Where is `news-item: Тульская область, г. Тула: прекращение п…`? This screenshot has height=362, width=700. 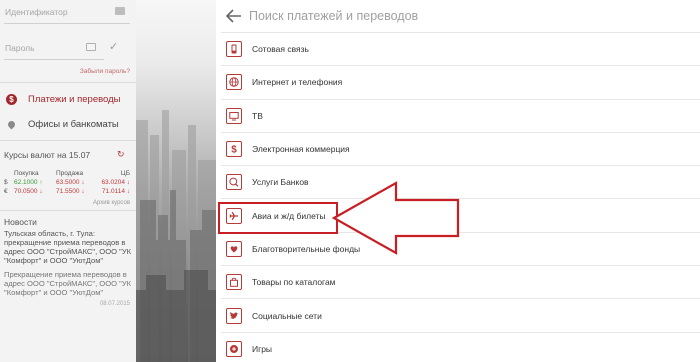 news-item: Тульская область, г. Тула: прекращение п… is located at coordinates (68, 247).